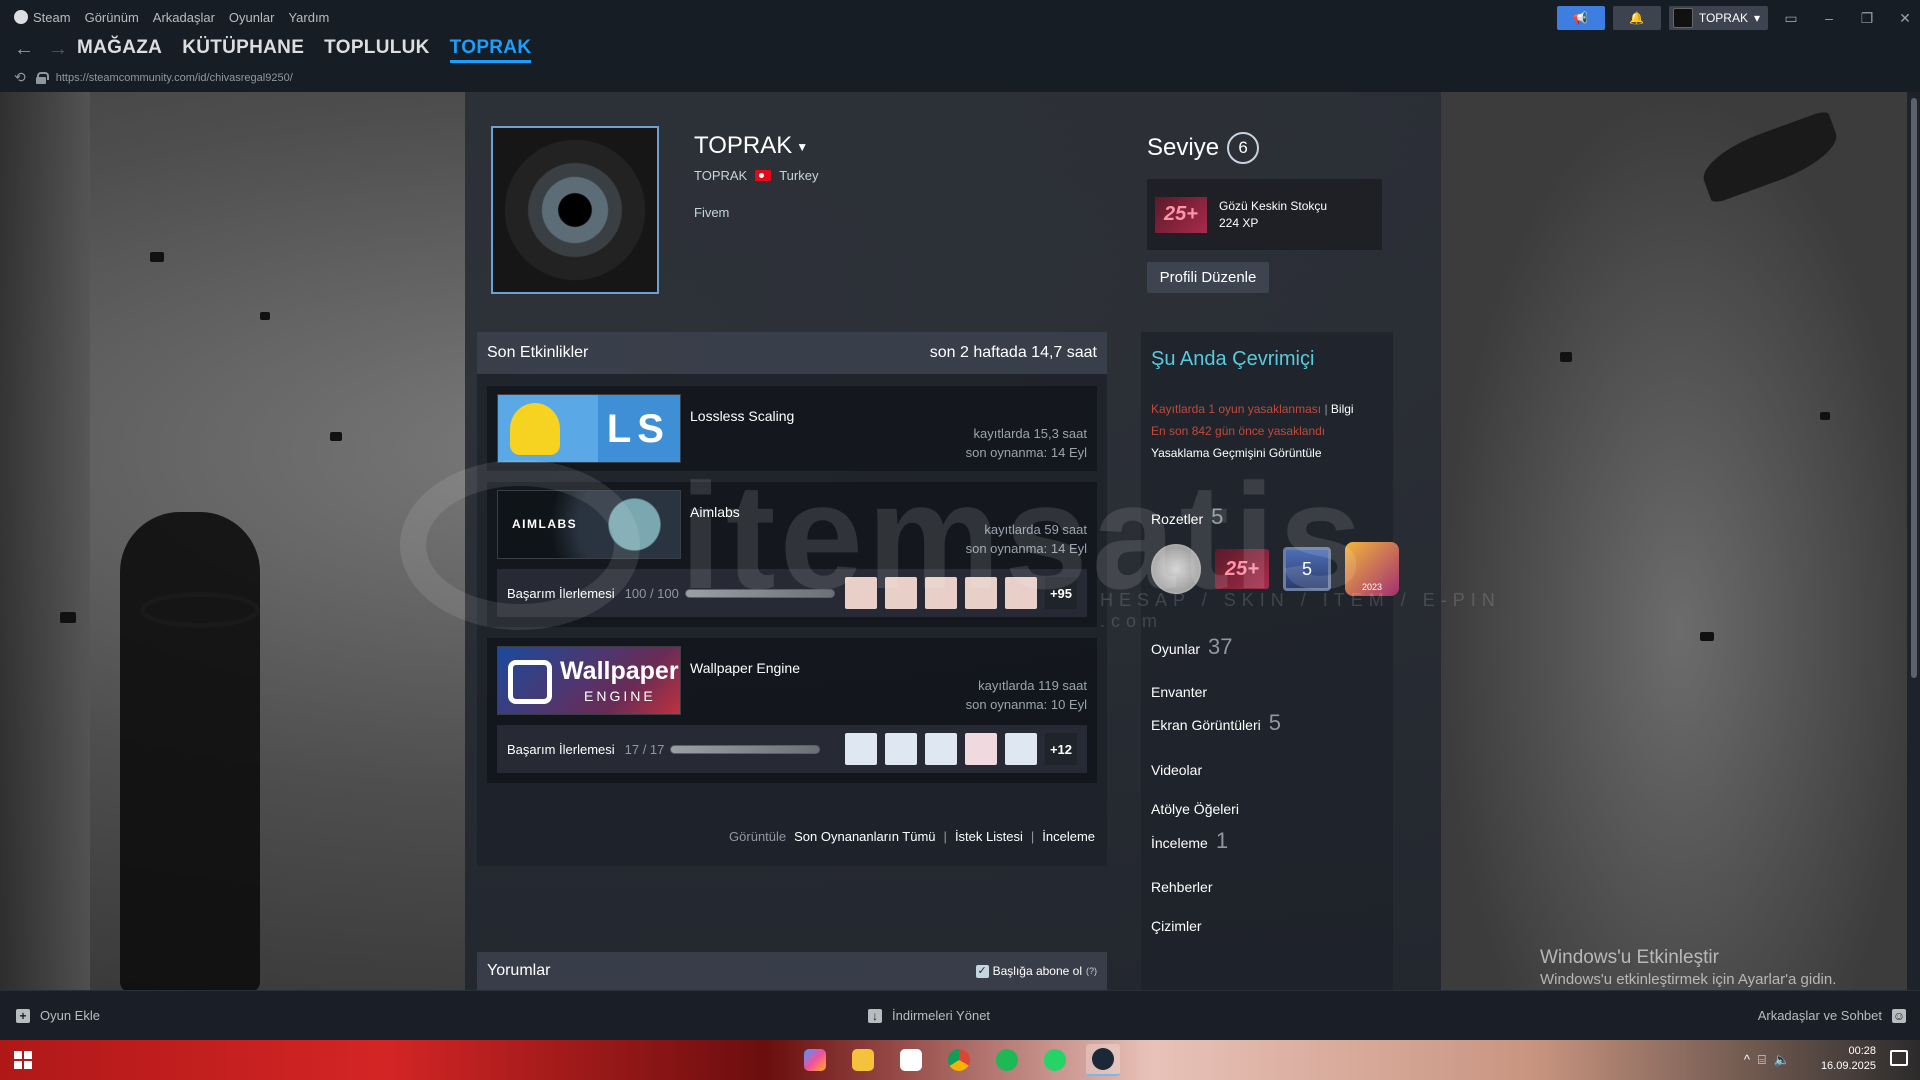 The width and height of the screenshot is (1920, 1080). What do you see at coordinates (1747, 1060) in the screenshot?
I see `chevron-up-icon: ^` at bounding box center [1747, 1060].